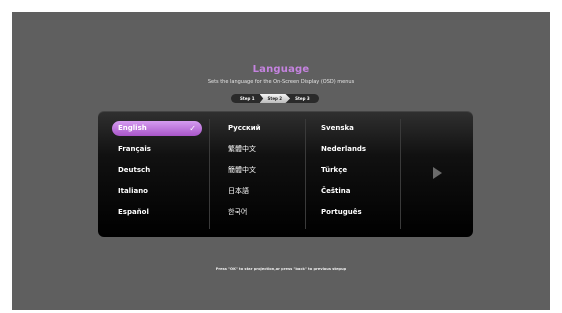  Describe the element at coordinates (269, 212) in the screenshot. I see `language-option-korean: 한국어` at that location.